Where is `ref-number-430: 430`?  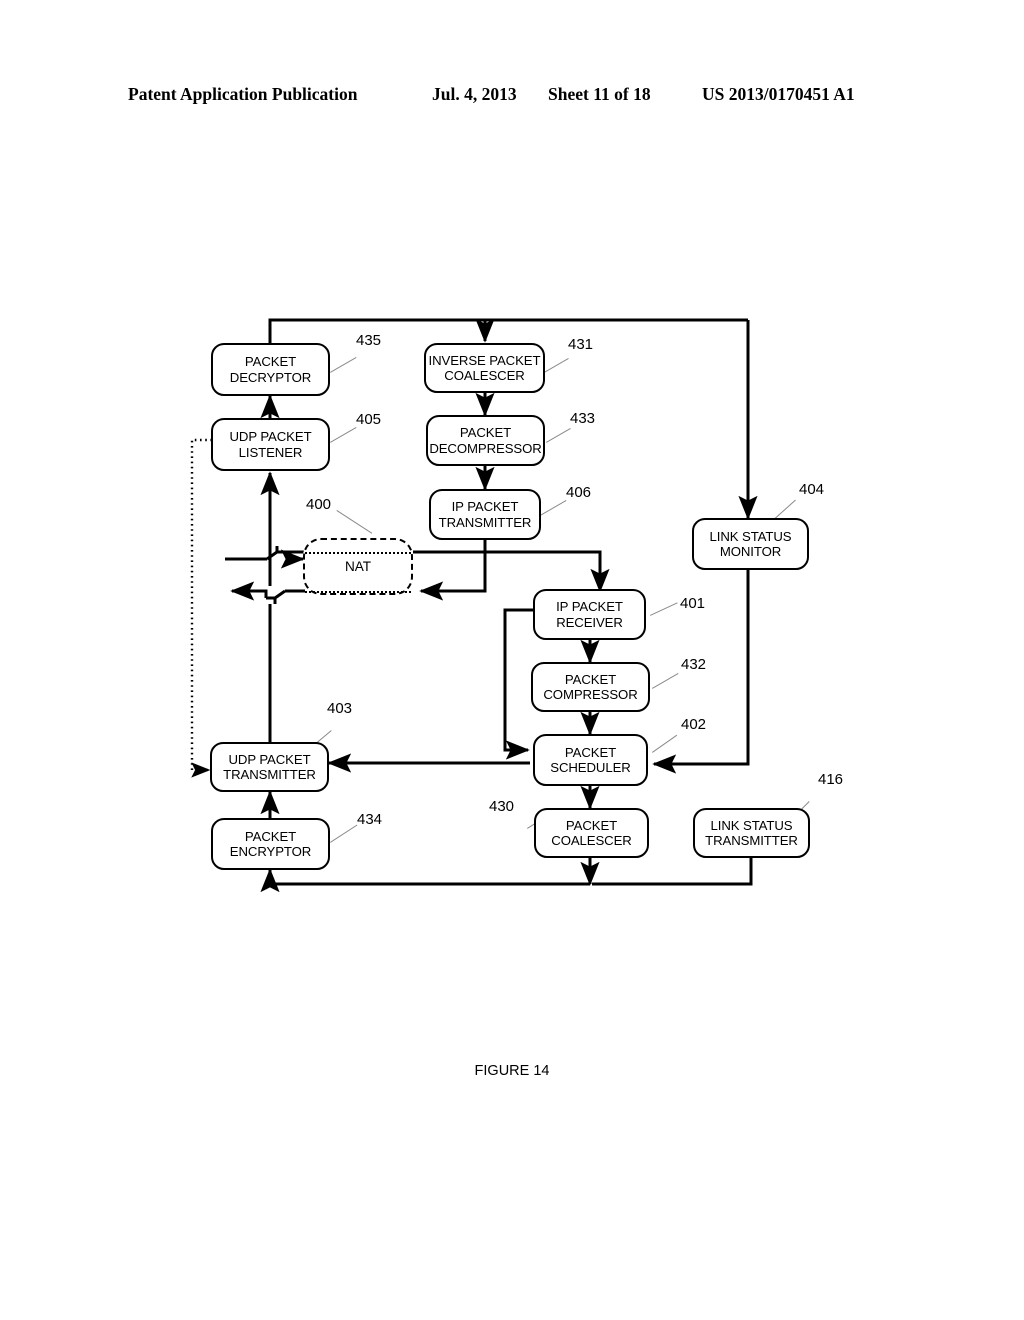 ref-number-430: 430 is located at coordinates (502, 806).